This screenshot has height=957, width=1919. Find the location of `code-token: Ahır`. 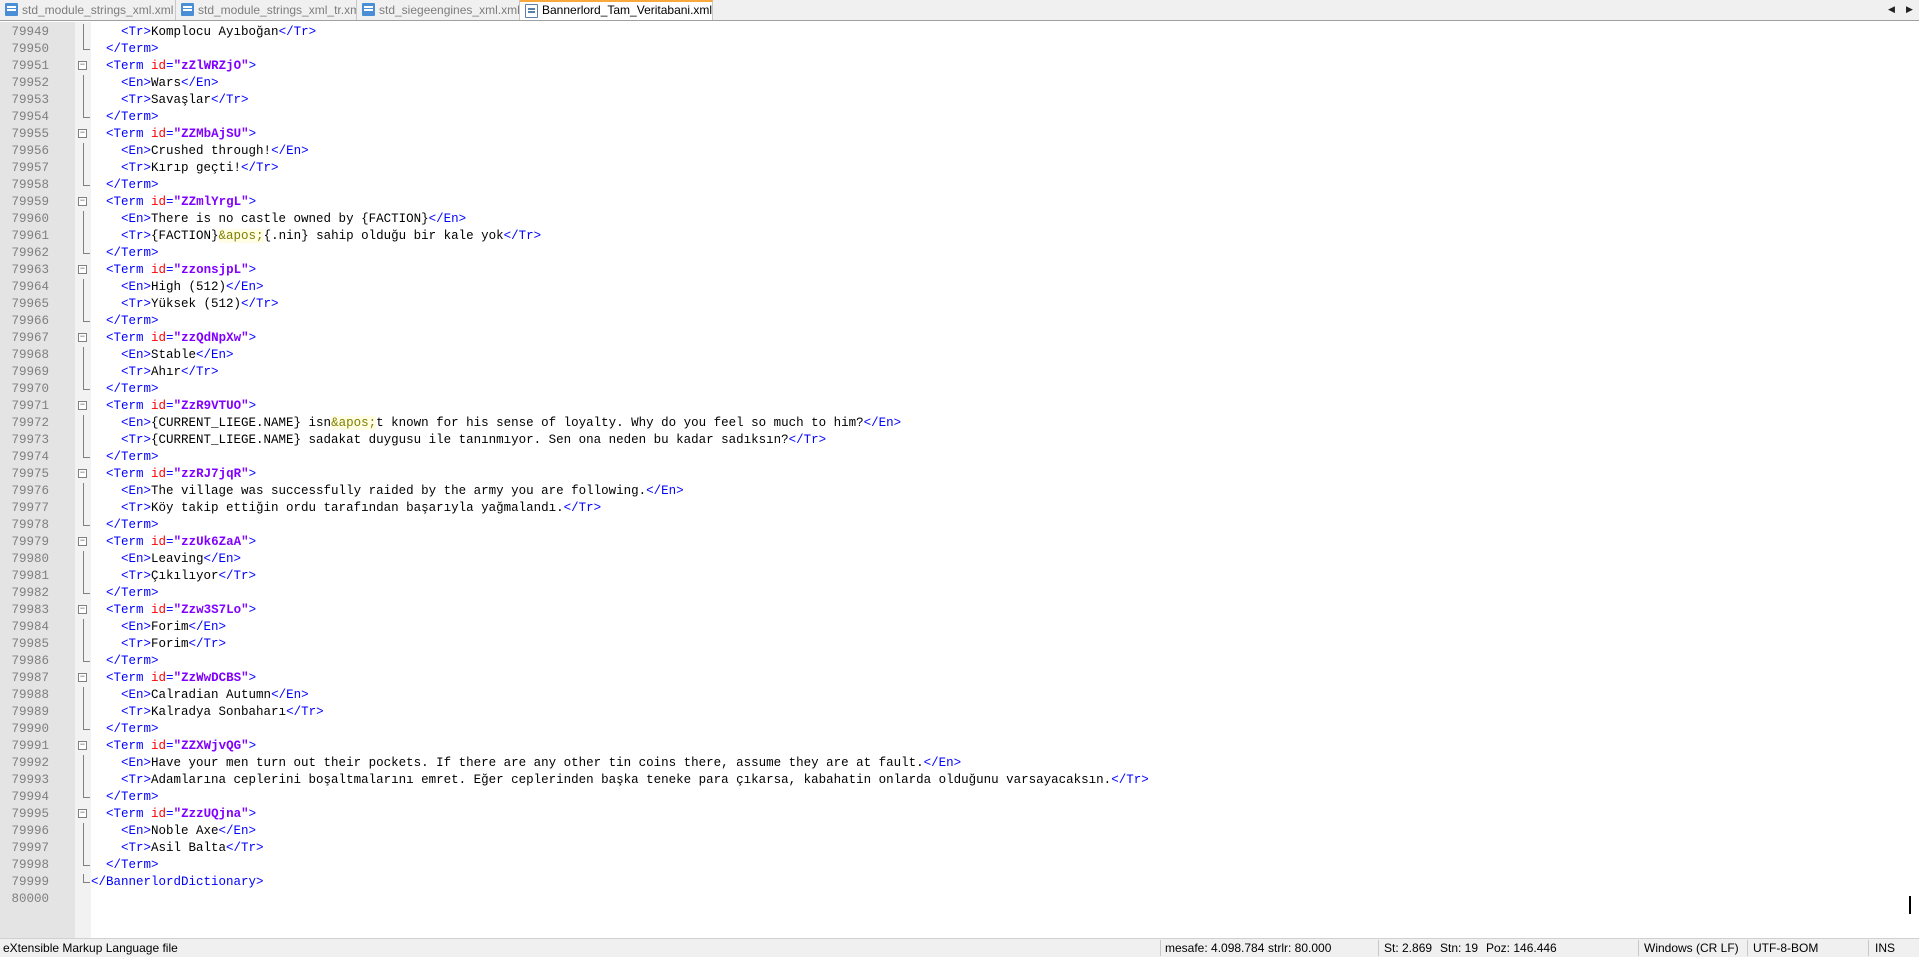

code-token: Ahır is located at coordinates (166, 372).